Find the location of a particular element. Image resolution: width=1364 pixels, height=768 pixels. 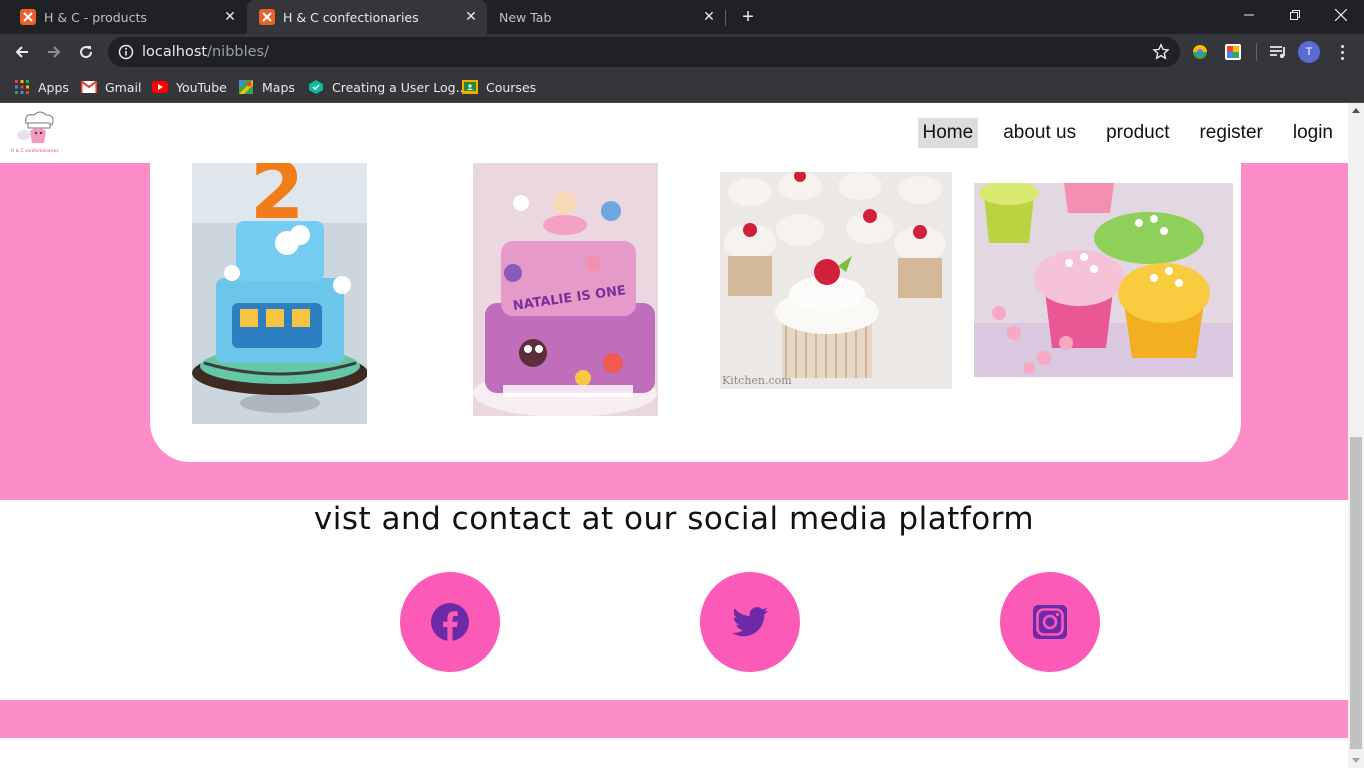

main-navigation: Home about us product register login is located at coordinates (1118, 133).